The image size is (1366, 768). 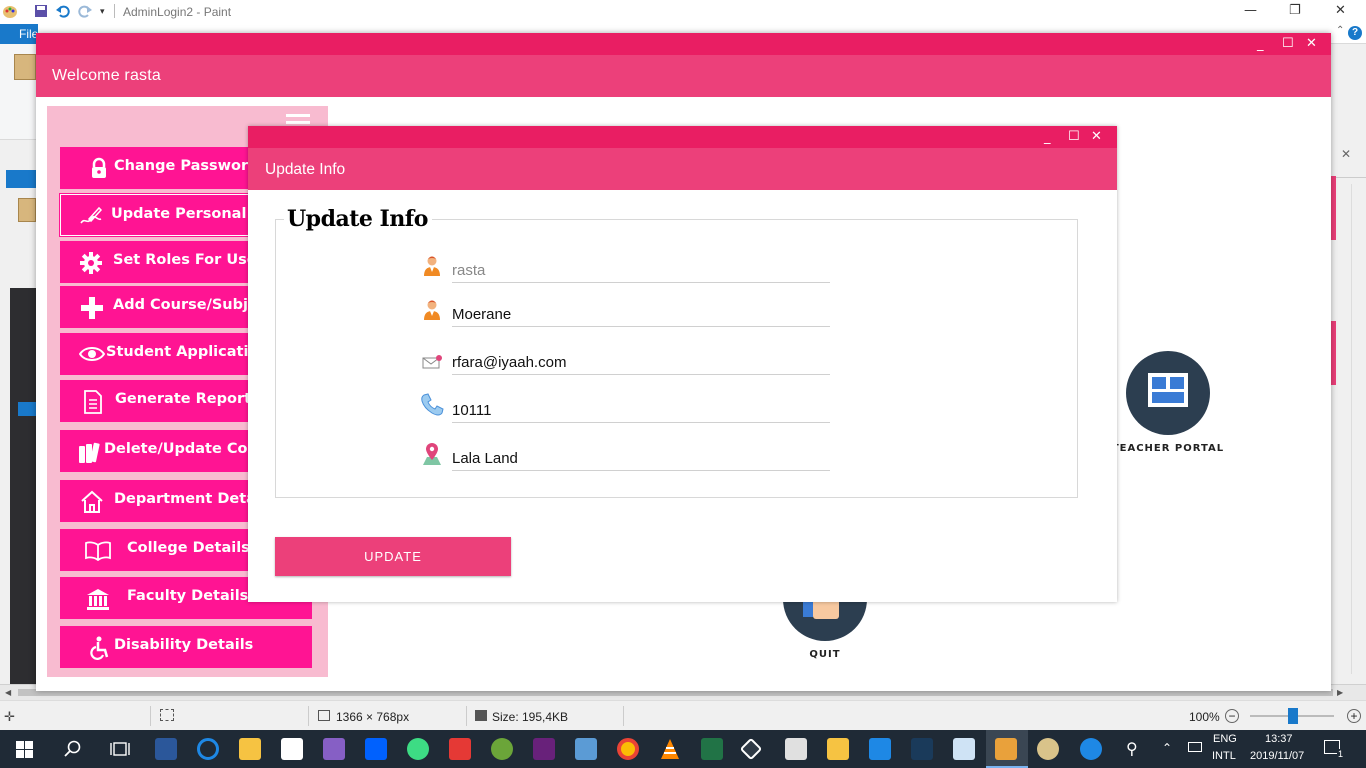 I want to click on dialog-maximize-button: ☐, so click(x=1074, y=136).